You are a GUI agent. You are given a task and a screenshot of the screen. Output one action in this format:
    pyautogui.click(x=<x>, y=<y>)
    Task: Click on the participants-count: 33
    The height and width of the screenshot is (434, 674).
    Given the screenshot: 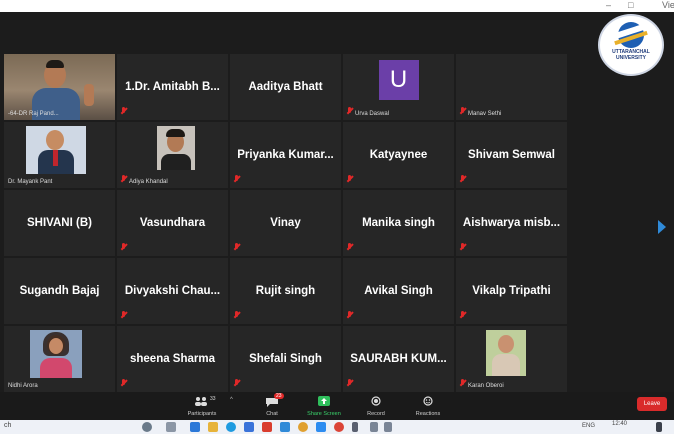 What is the action you would take?
    pyautogui.click(x=213, y=399)
    